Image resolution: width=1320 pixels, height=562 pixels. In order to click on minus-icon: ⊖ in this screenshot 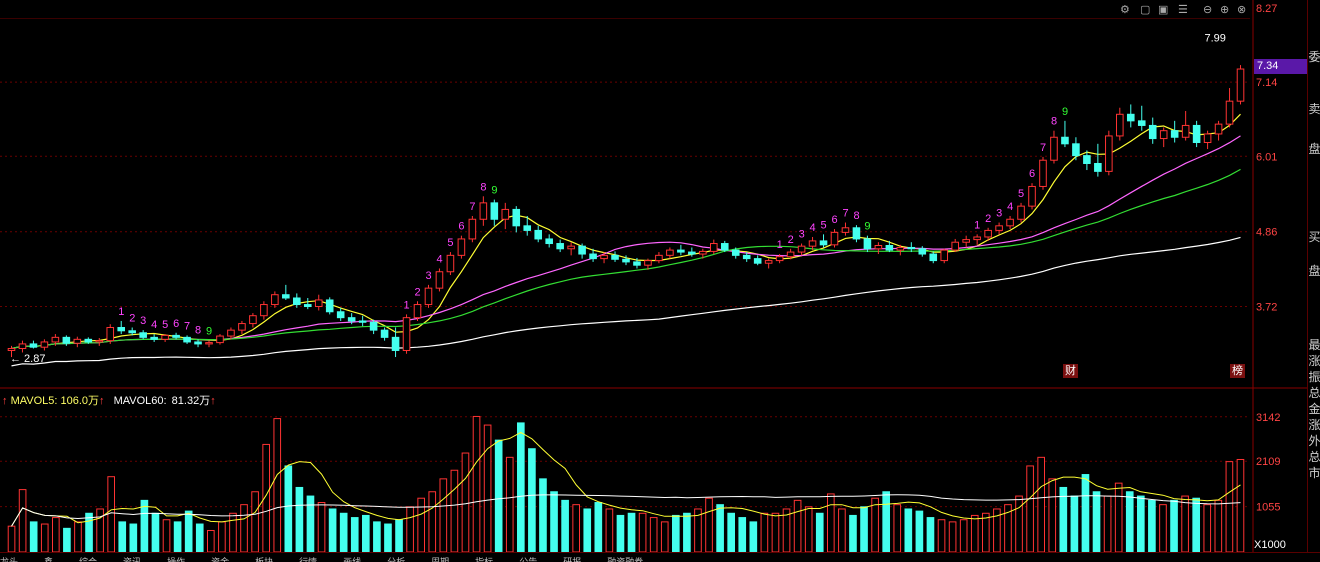, I will do `click(1207, 9)`.